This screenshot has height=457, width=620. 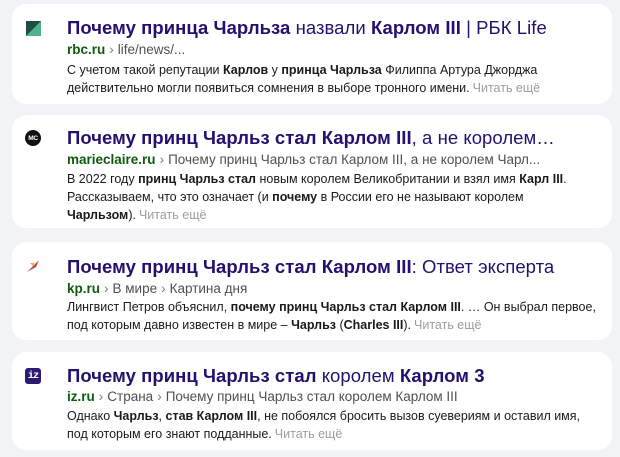 I want to click on text-fragment: в России его не называют королем, so click(x=420, y=197).